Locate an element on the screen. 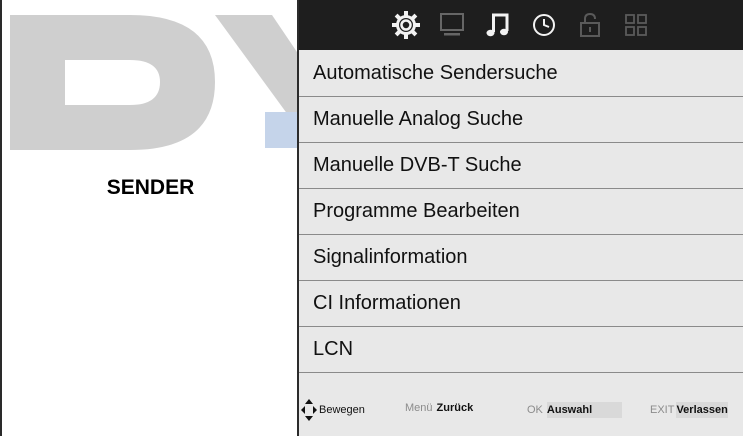 The width and height of the screenshot is (743, 436). tab-lock is located at coordinates (590, 25).